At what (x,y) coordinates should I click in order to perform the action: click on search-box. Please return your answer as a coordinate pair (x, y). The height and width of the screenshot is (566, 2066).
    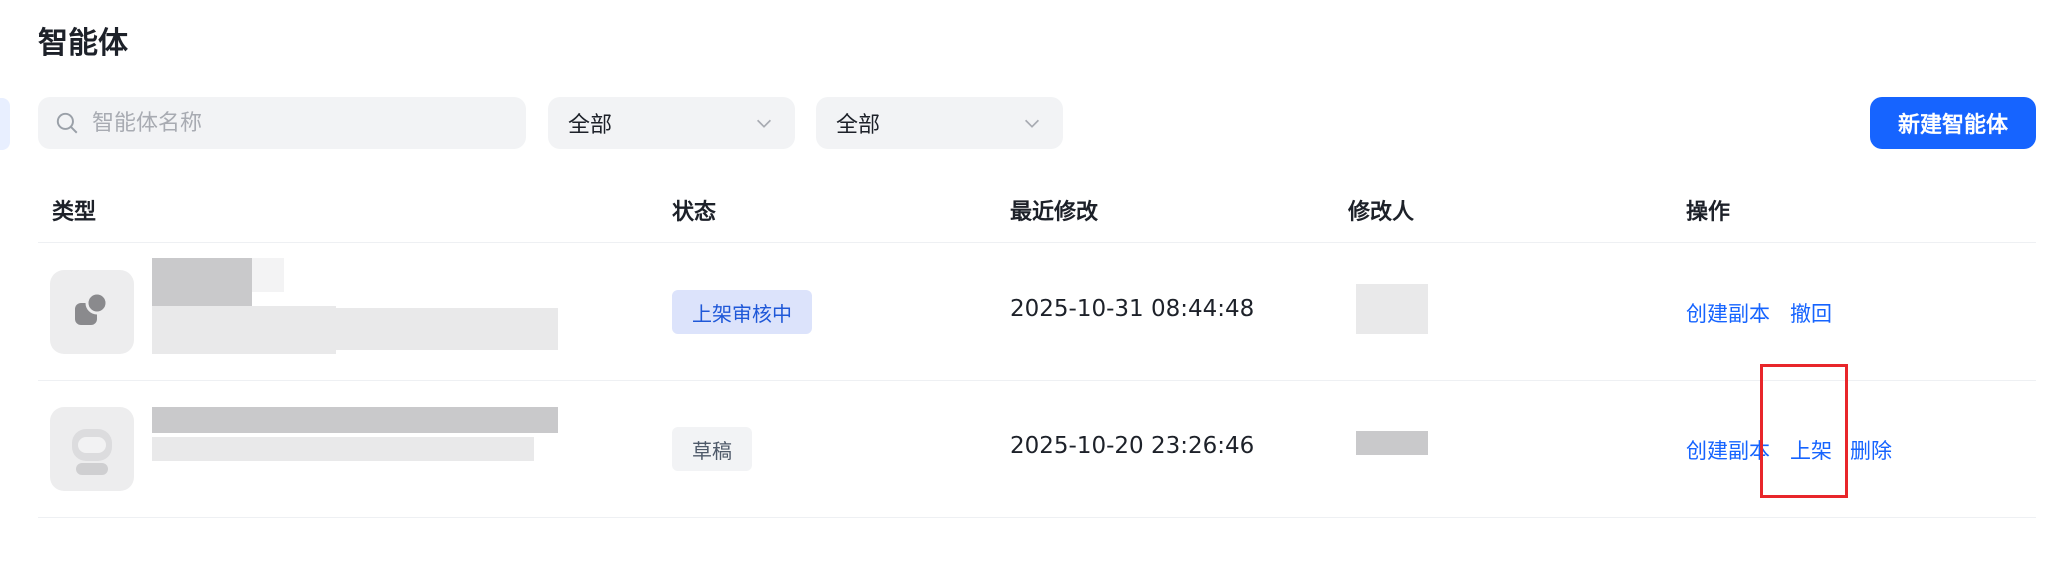
    Looking at the image, I should click on (282, 123).